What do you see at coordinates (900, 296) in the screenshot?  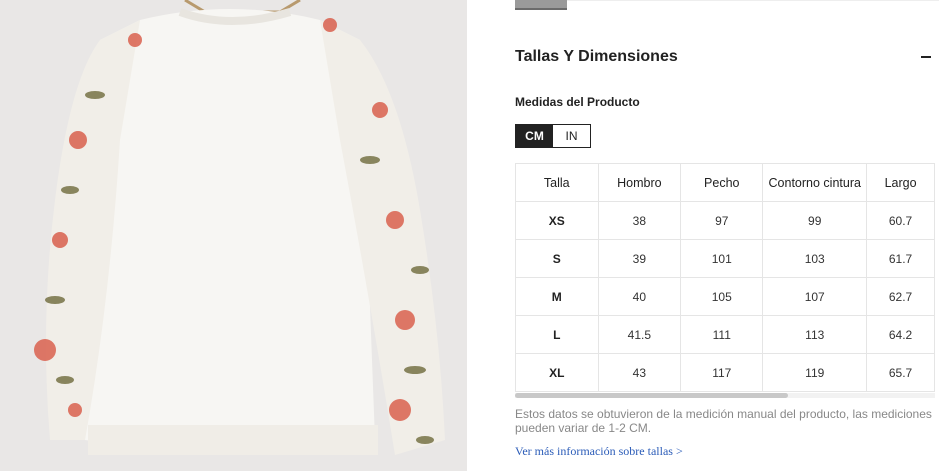 I see `cell-largo: 62.7` at bounding box center [900, 296].